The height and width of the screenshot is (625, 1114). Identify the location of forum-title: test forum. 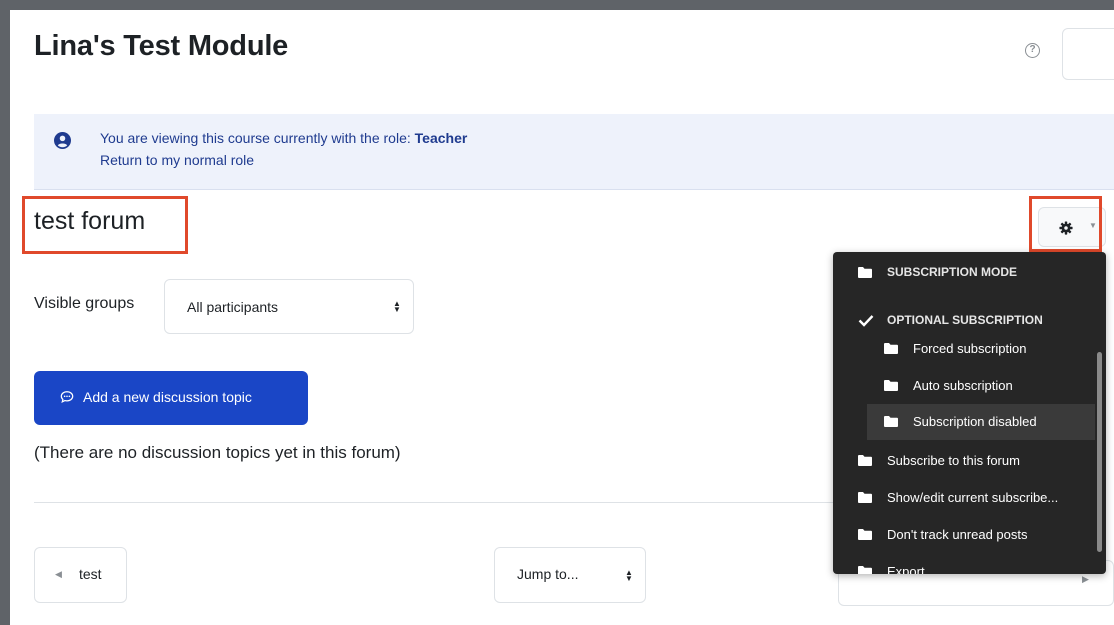
(90, 221).